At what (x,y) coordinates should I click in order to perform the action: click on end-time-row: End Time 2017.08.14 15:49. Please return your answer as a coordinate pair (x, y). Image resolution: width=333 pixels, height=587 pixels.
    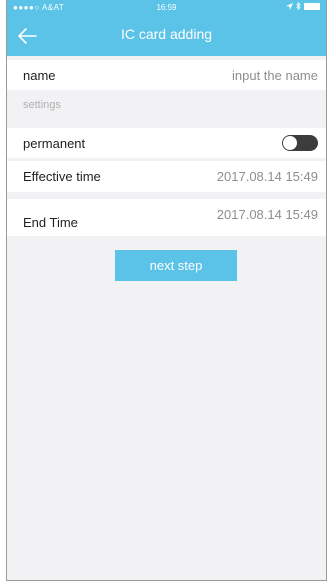
    Looking at the image, I should click on (166, 217).